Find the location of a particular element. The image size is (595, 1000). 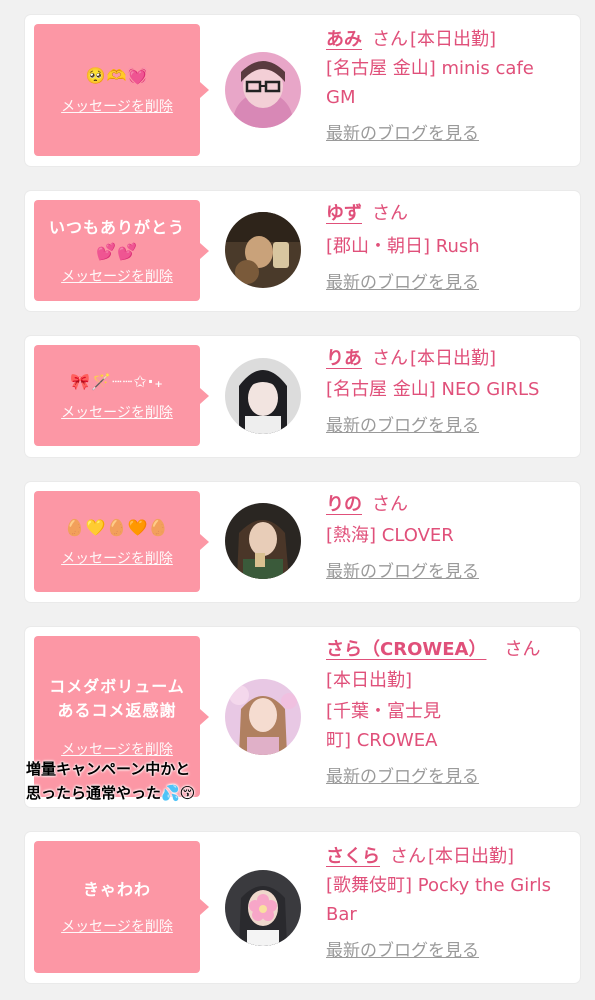

message-bubble: いつもありがとう 💕💕 メッセージを削除 is located at coordinates (121, 250).